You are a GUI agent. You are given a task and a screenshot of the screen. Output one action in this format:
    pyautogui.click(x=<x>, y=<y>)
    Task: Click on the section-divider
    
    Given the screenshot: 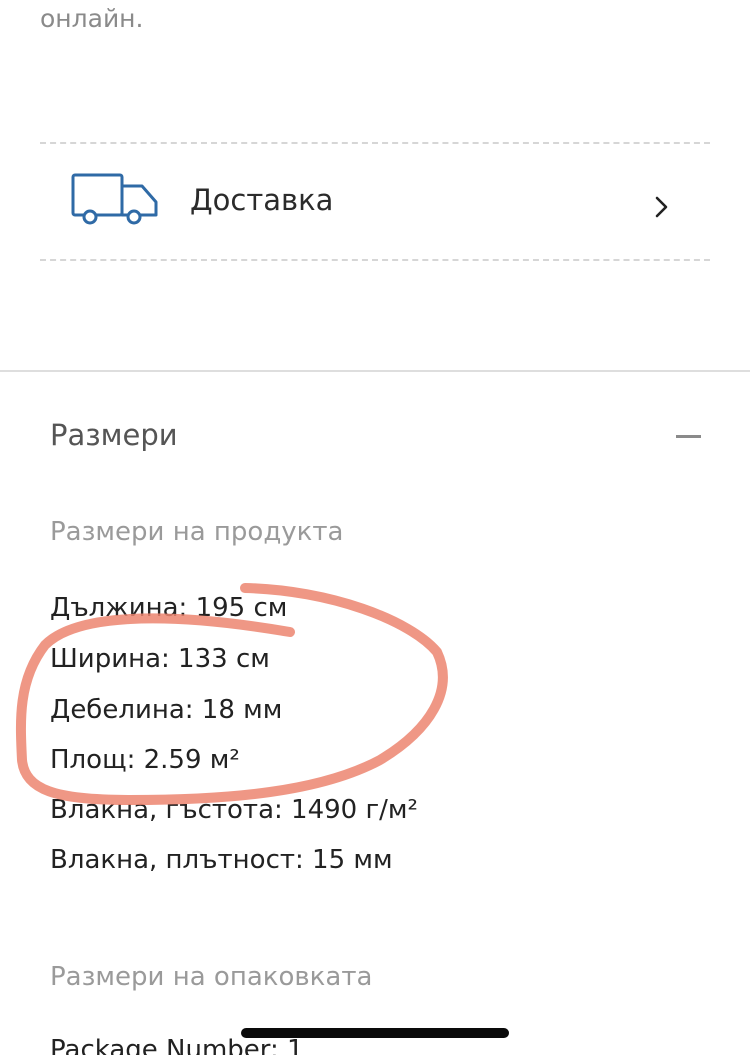 What is the action you would take?
    pyautogui.click(x=375, y=371)
    